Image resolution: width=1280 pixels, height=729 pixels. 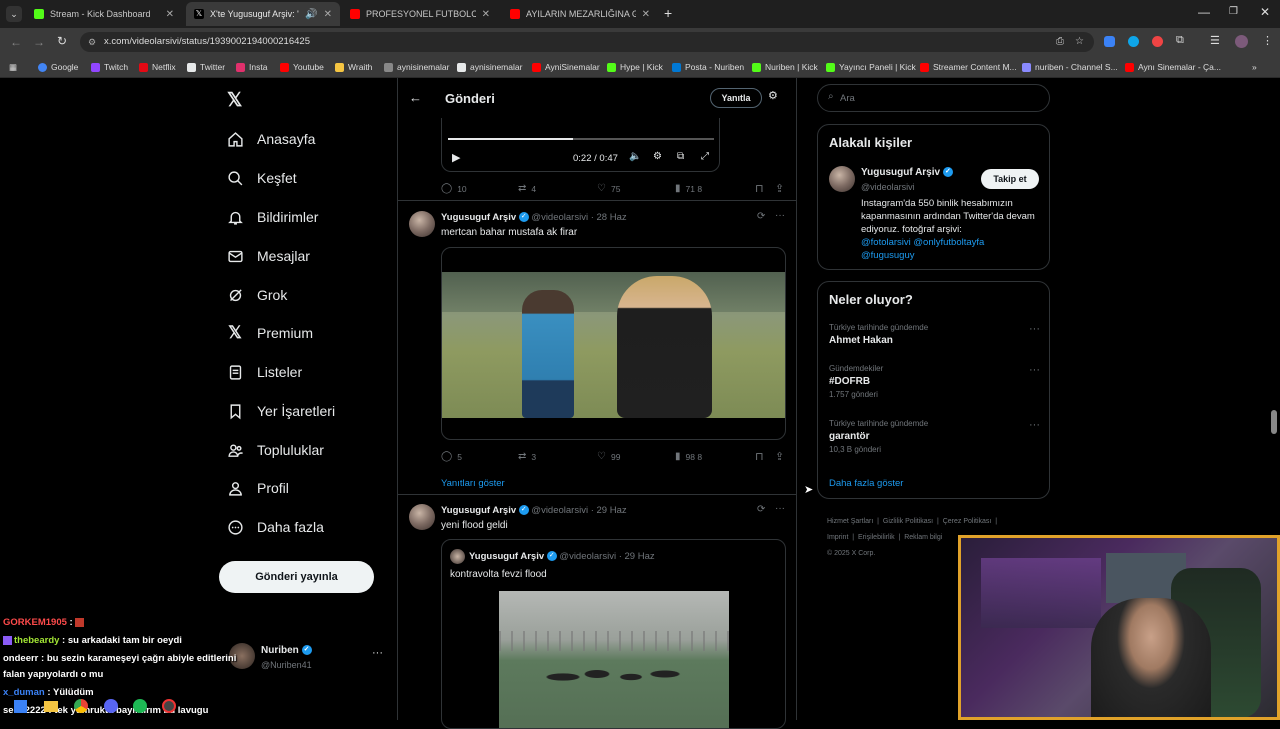 I want to click on show-replies-link: Yanıtları göster, so click(x=473, y=483).